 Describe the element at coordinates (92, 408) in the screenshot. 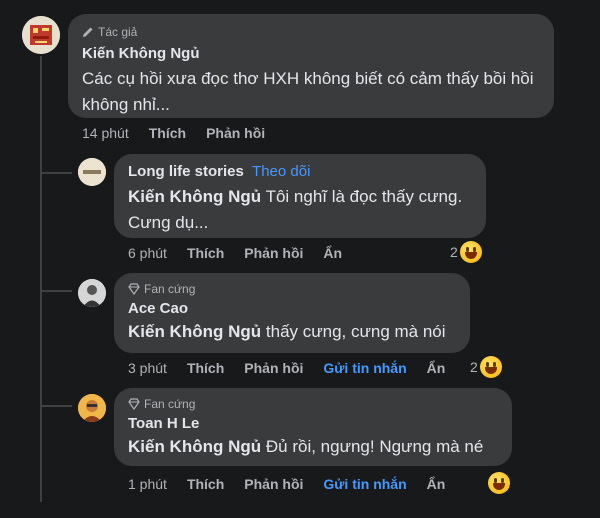

I see `avatar-toan-h-le` at that location.